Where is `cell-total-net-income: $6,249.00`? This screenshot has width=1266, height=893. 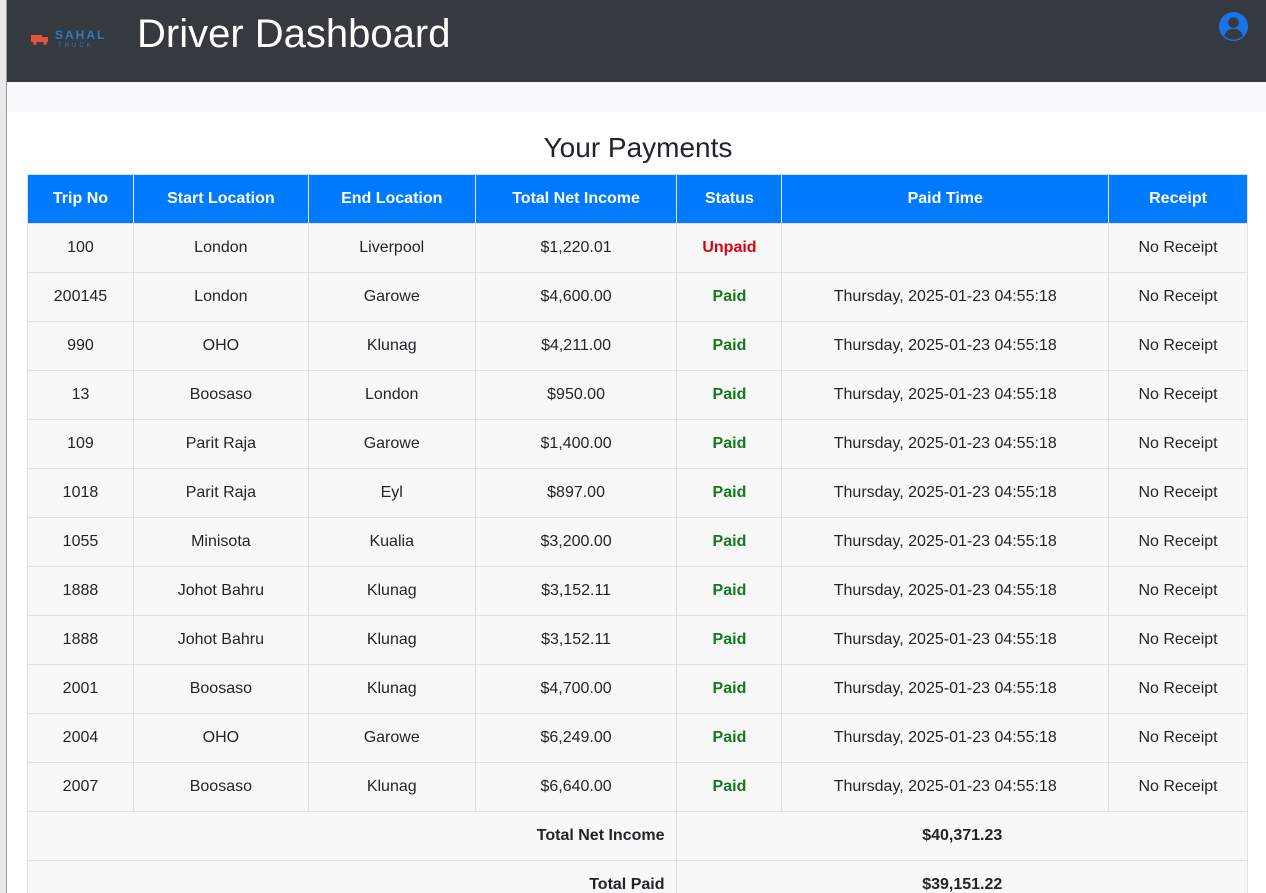
cell-total-net-income: $6,249.00 is located at coordinates (576, 738).